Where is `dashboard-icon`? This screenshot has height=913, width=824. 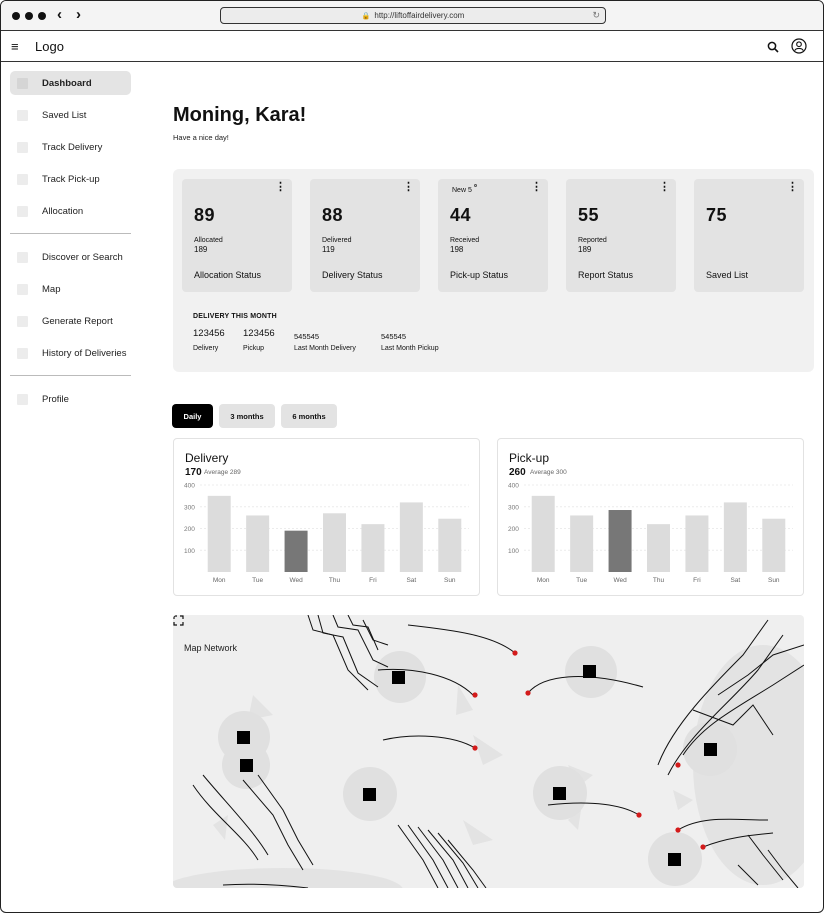 dashboard-icon is located at coordinates (22, 83).